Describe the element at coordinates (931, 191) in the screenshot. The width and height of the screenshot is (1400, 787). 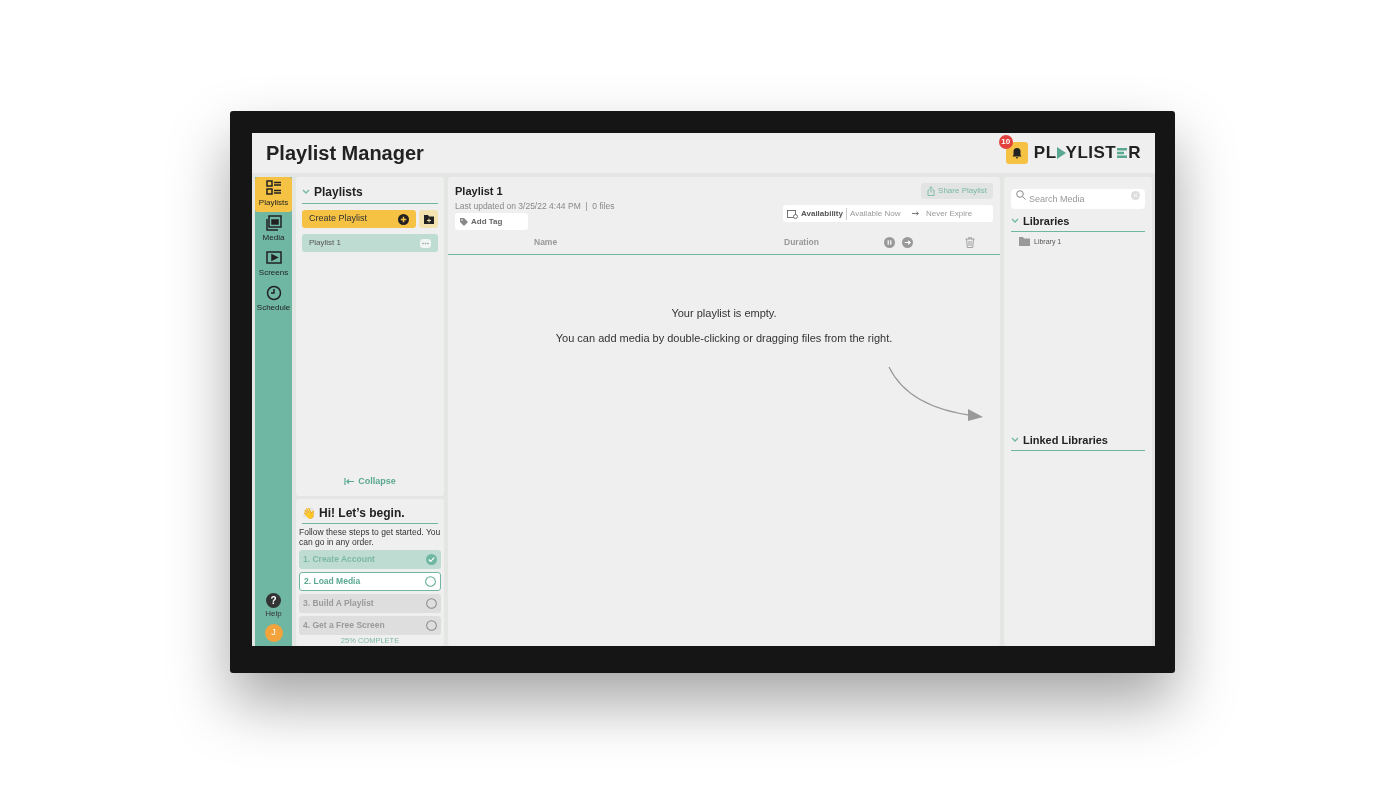
I see `share-icon` at that location.